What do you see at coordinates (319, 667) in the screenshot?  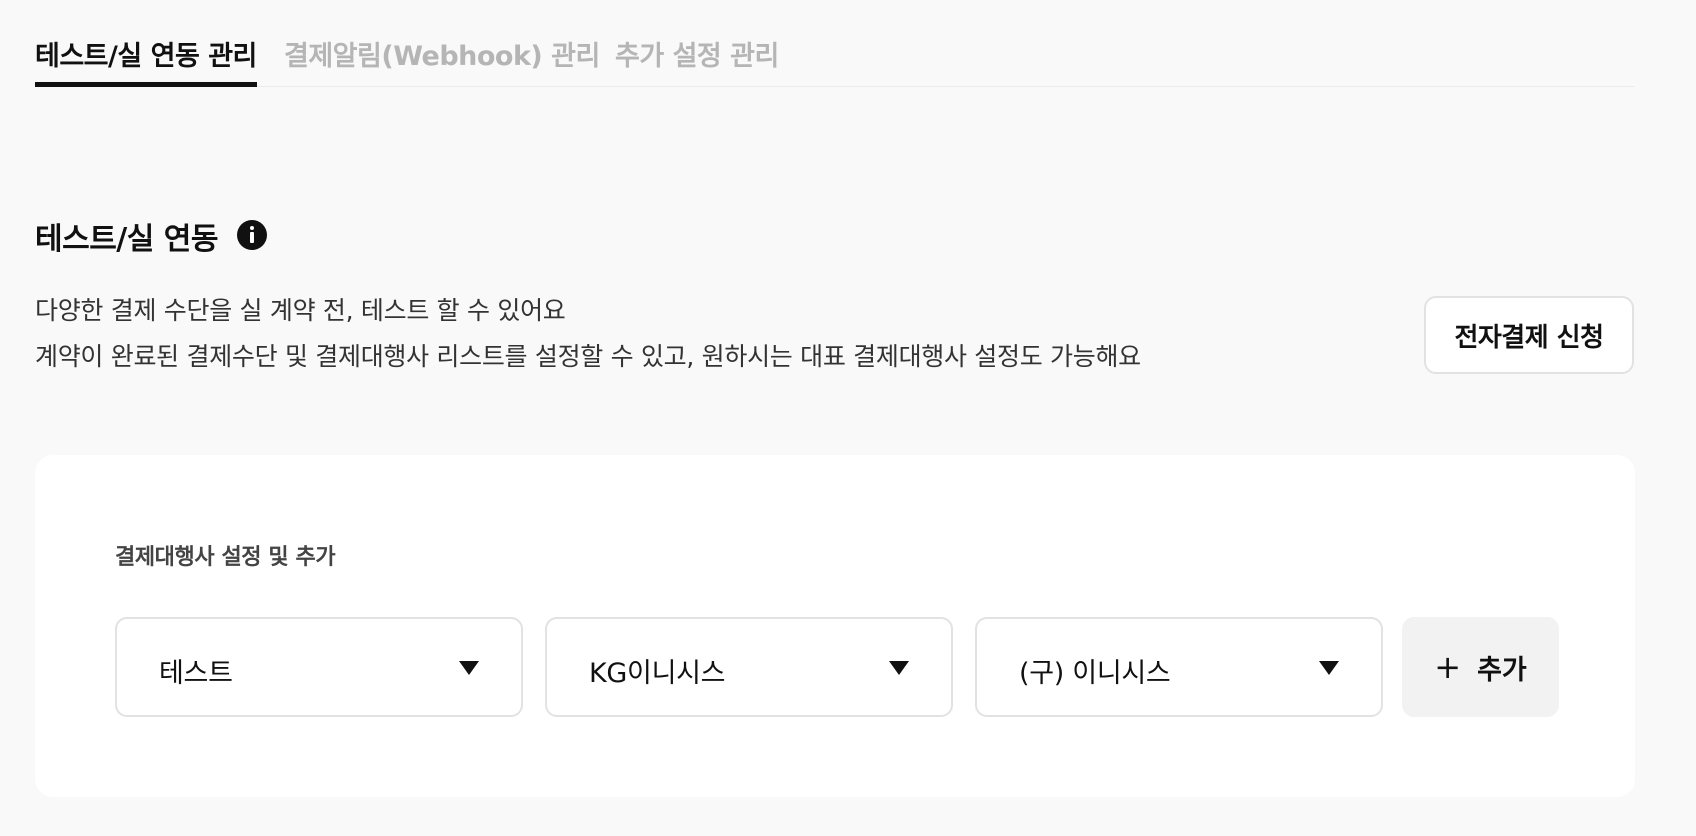 I see `environment-select: 테스트` at bounding box center [319, 667].